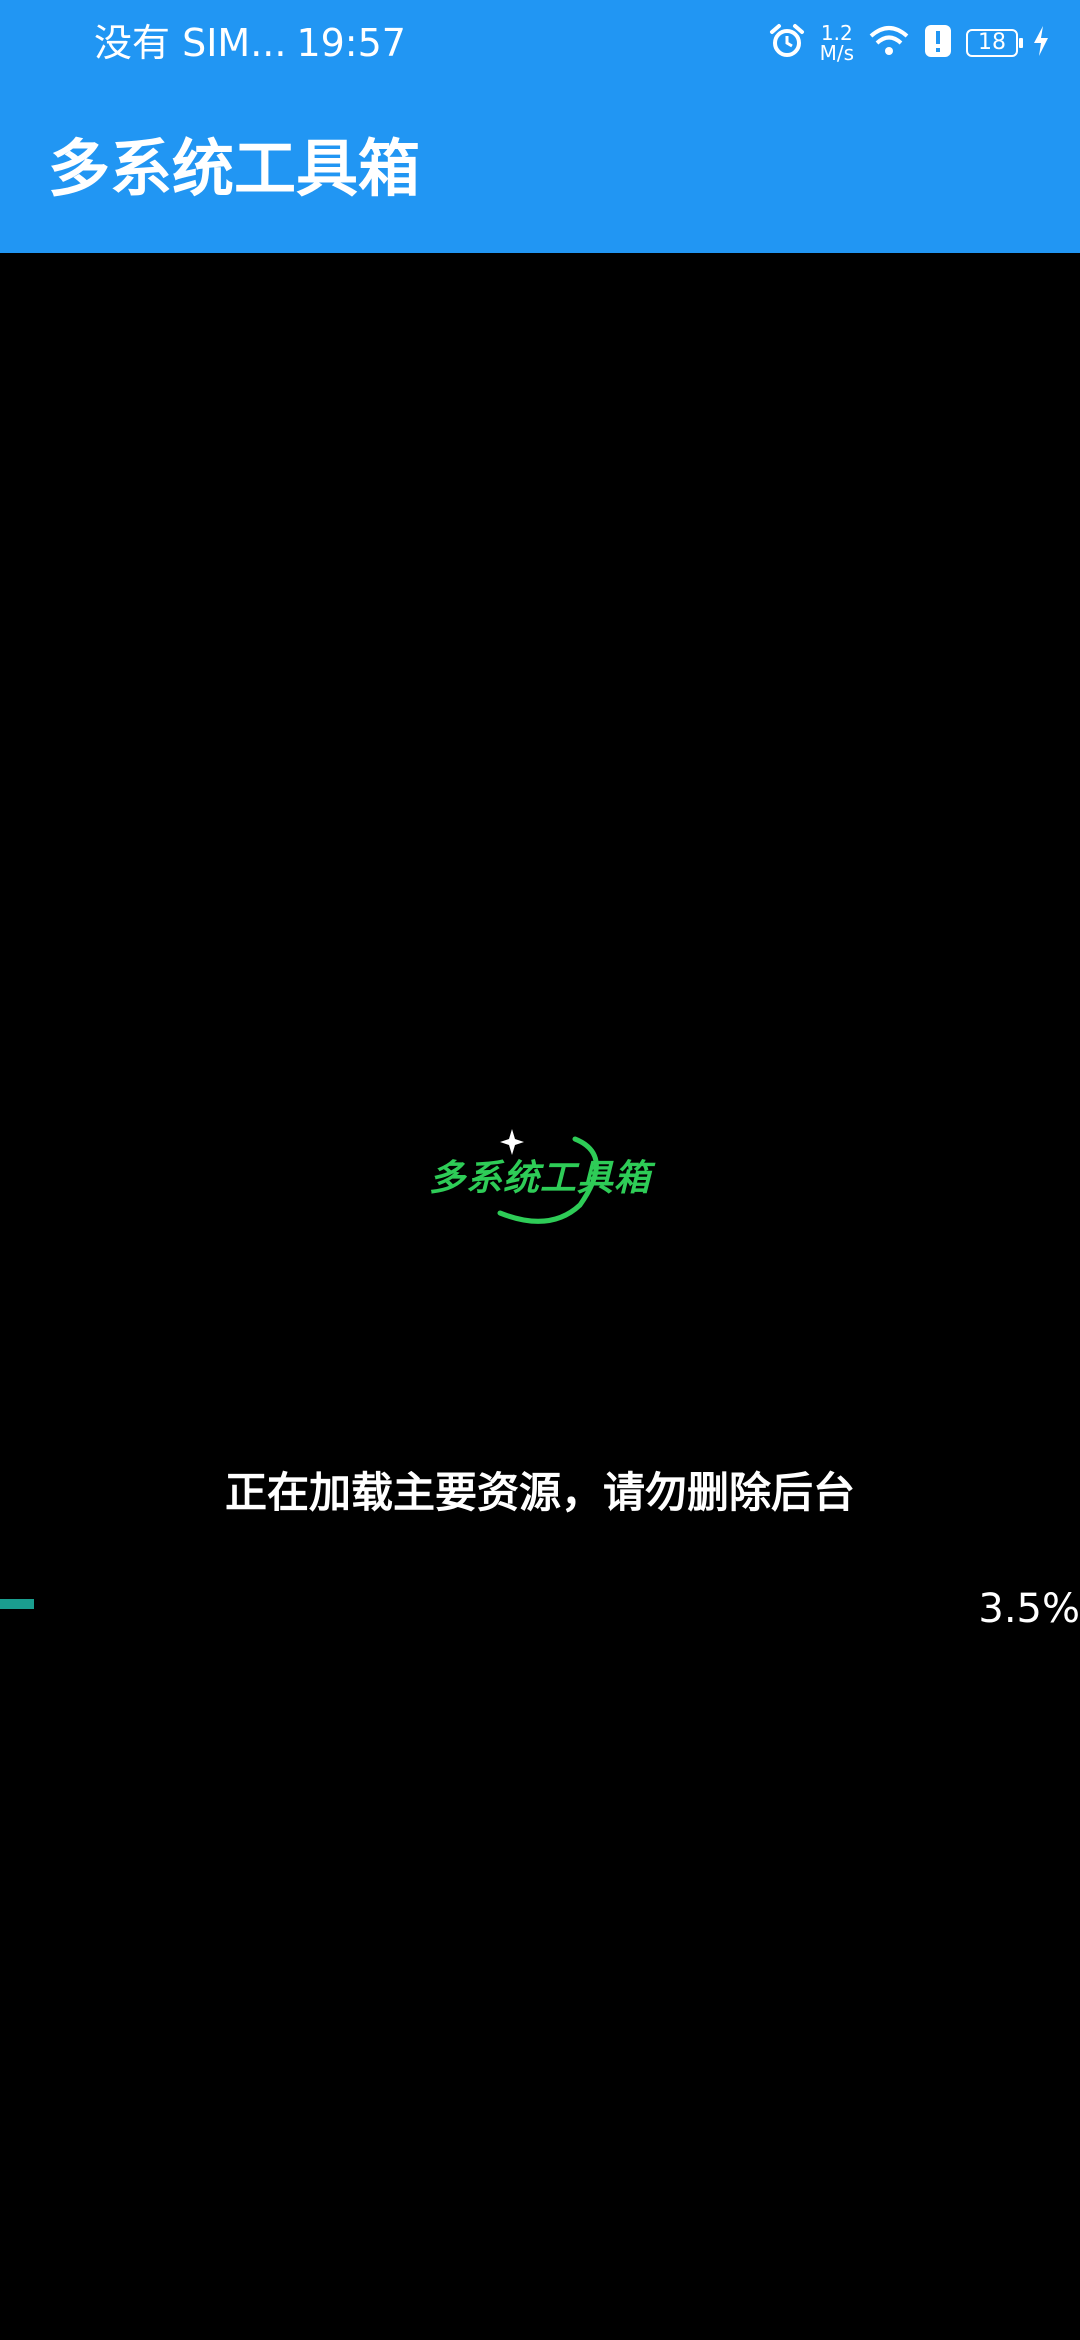  What do you see at coordinates (540, 126) in the screenshot?
I see `app-header: 没有 SIM... 19:57 1.2 M/s 18 多系统工具箱` at bounding box center [540, 126].